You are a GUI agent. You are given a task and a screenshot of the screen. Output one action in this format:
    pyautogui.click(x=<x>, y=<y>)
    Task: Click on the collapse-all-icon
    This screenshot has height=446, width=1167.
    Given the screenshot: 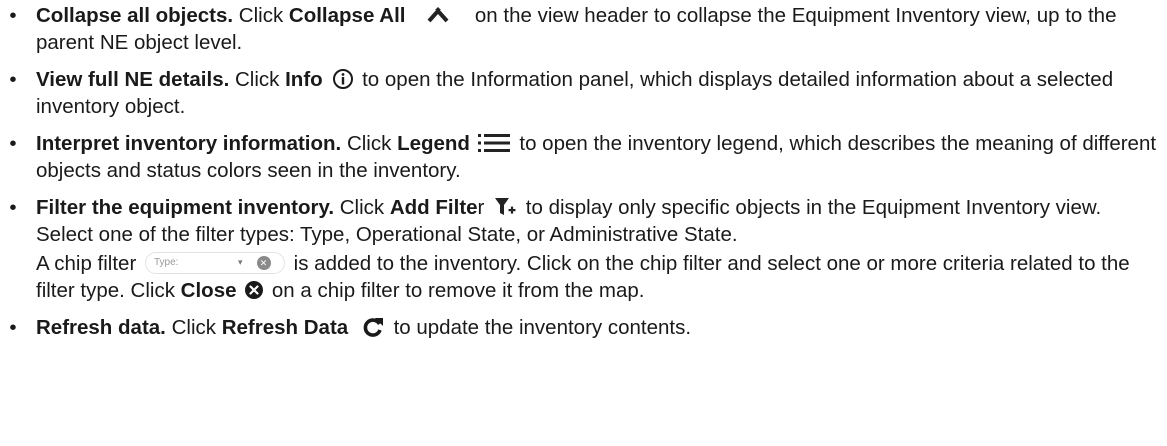 What is the action you would take?
    pyautogui.click(x=438, y=14)
    